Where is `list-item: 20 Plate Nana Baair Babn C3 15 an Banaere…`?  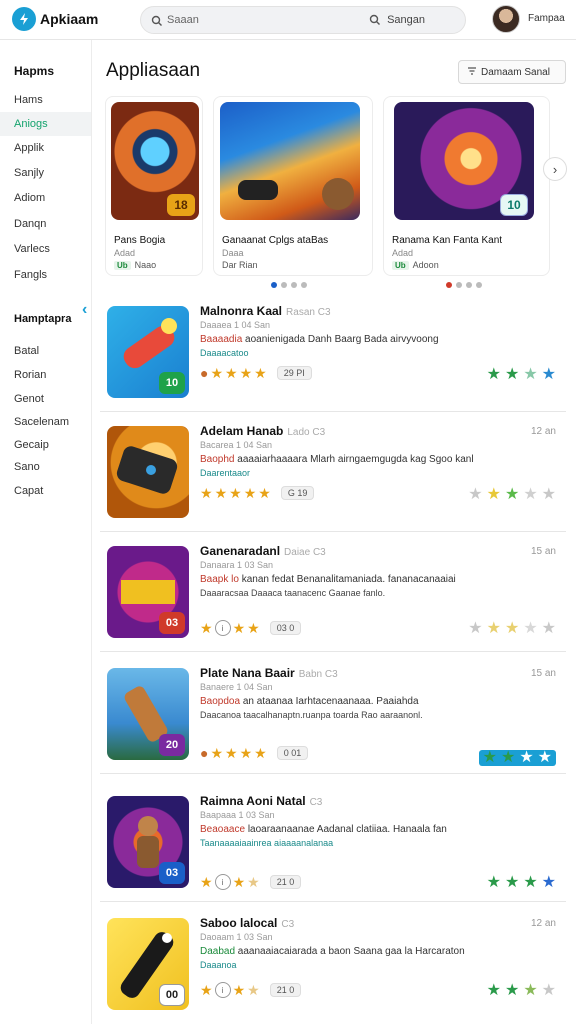
list-item: 20 Plate Nana Baair Babn C3 15 an Banaere… is located at coordinates (333, 718).